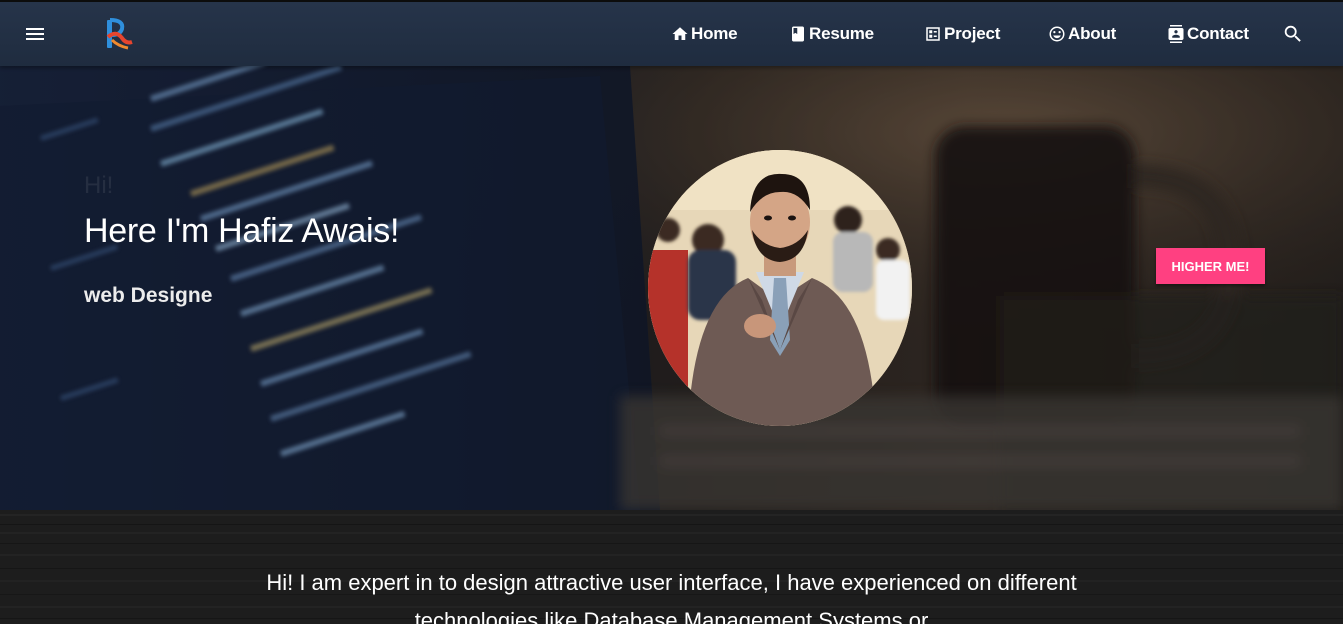  What do you see at coordinates (242, 231) in the screenshot?
I see `hero-headline: Here I'm Hafiz Awais!` at bounding box center [242, 231].